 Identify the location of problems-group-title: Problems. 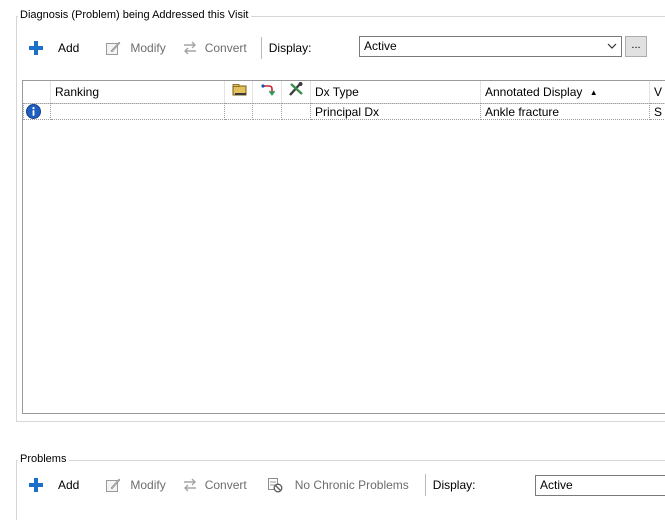
(44, 459).